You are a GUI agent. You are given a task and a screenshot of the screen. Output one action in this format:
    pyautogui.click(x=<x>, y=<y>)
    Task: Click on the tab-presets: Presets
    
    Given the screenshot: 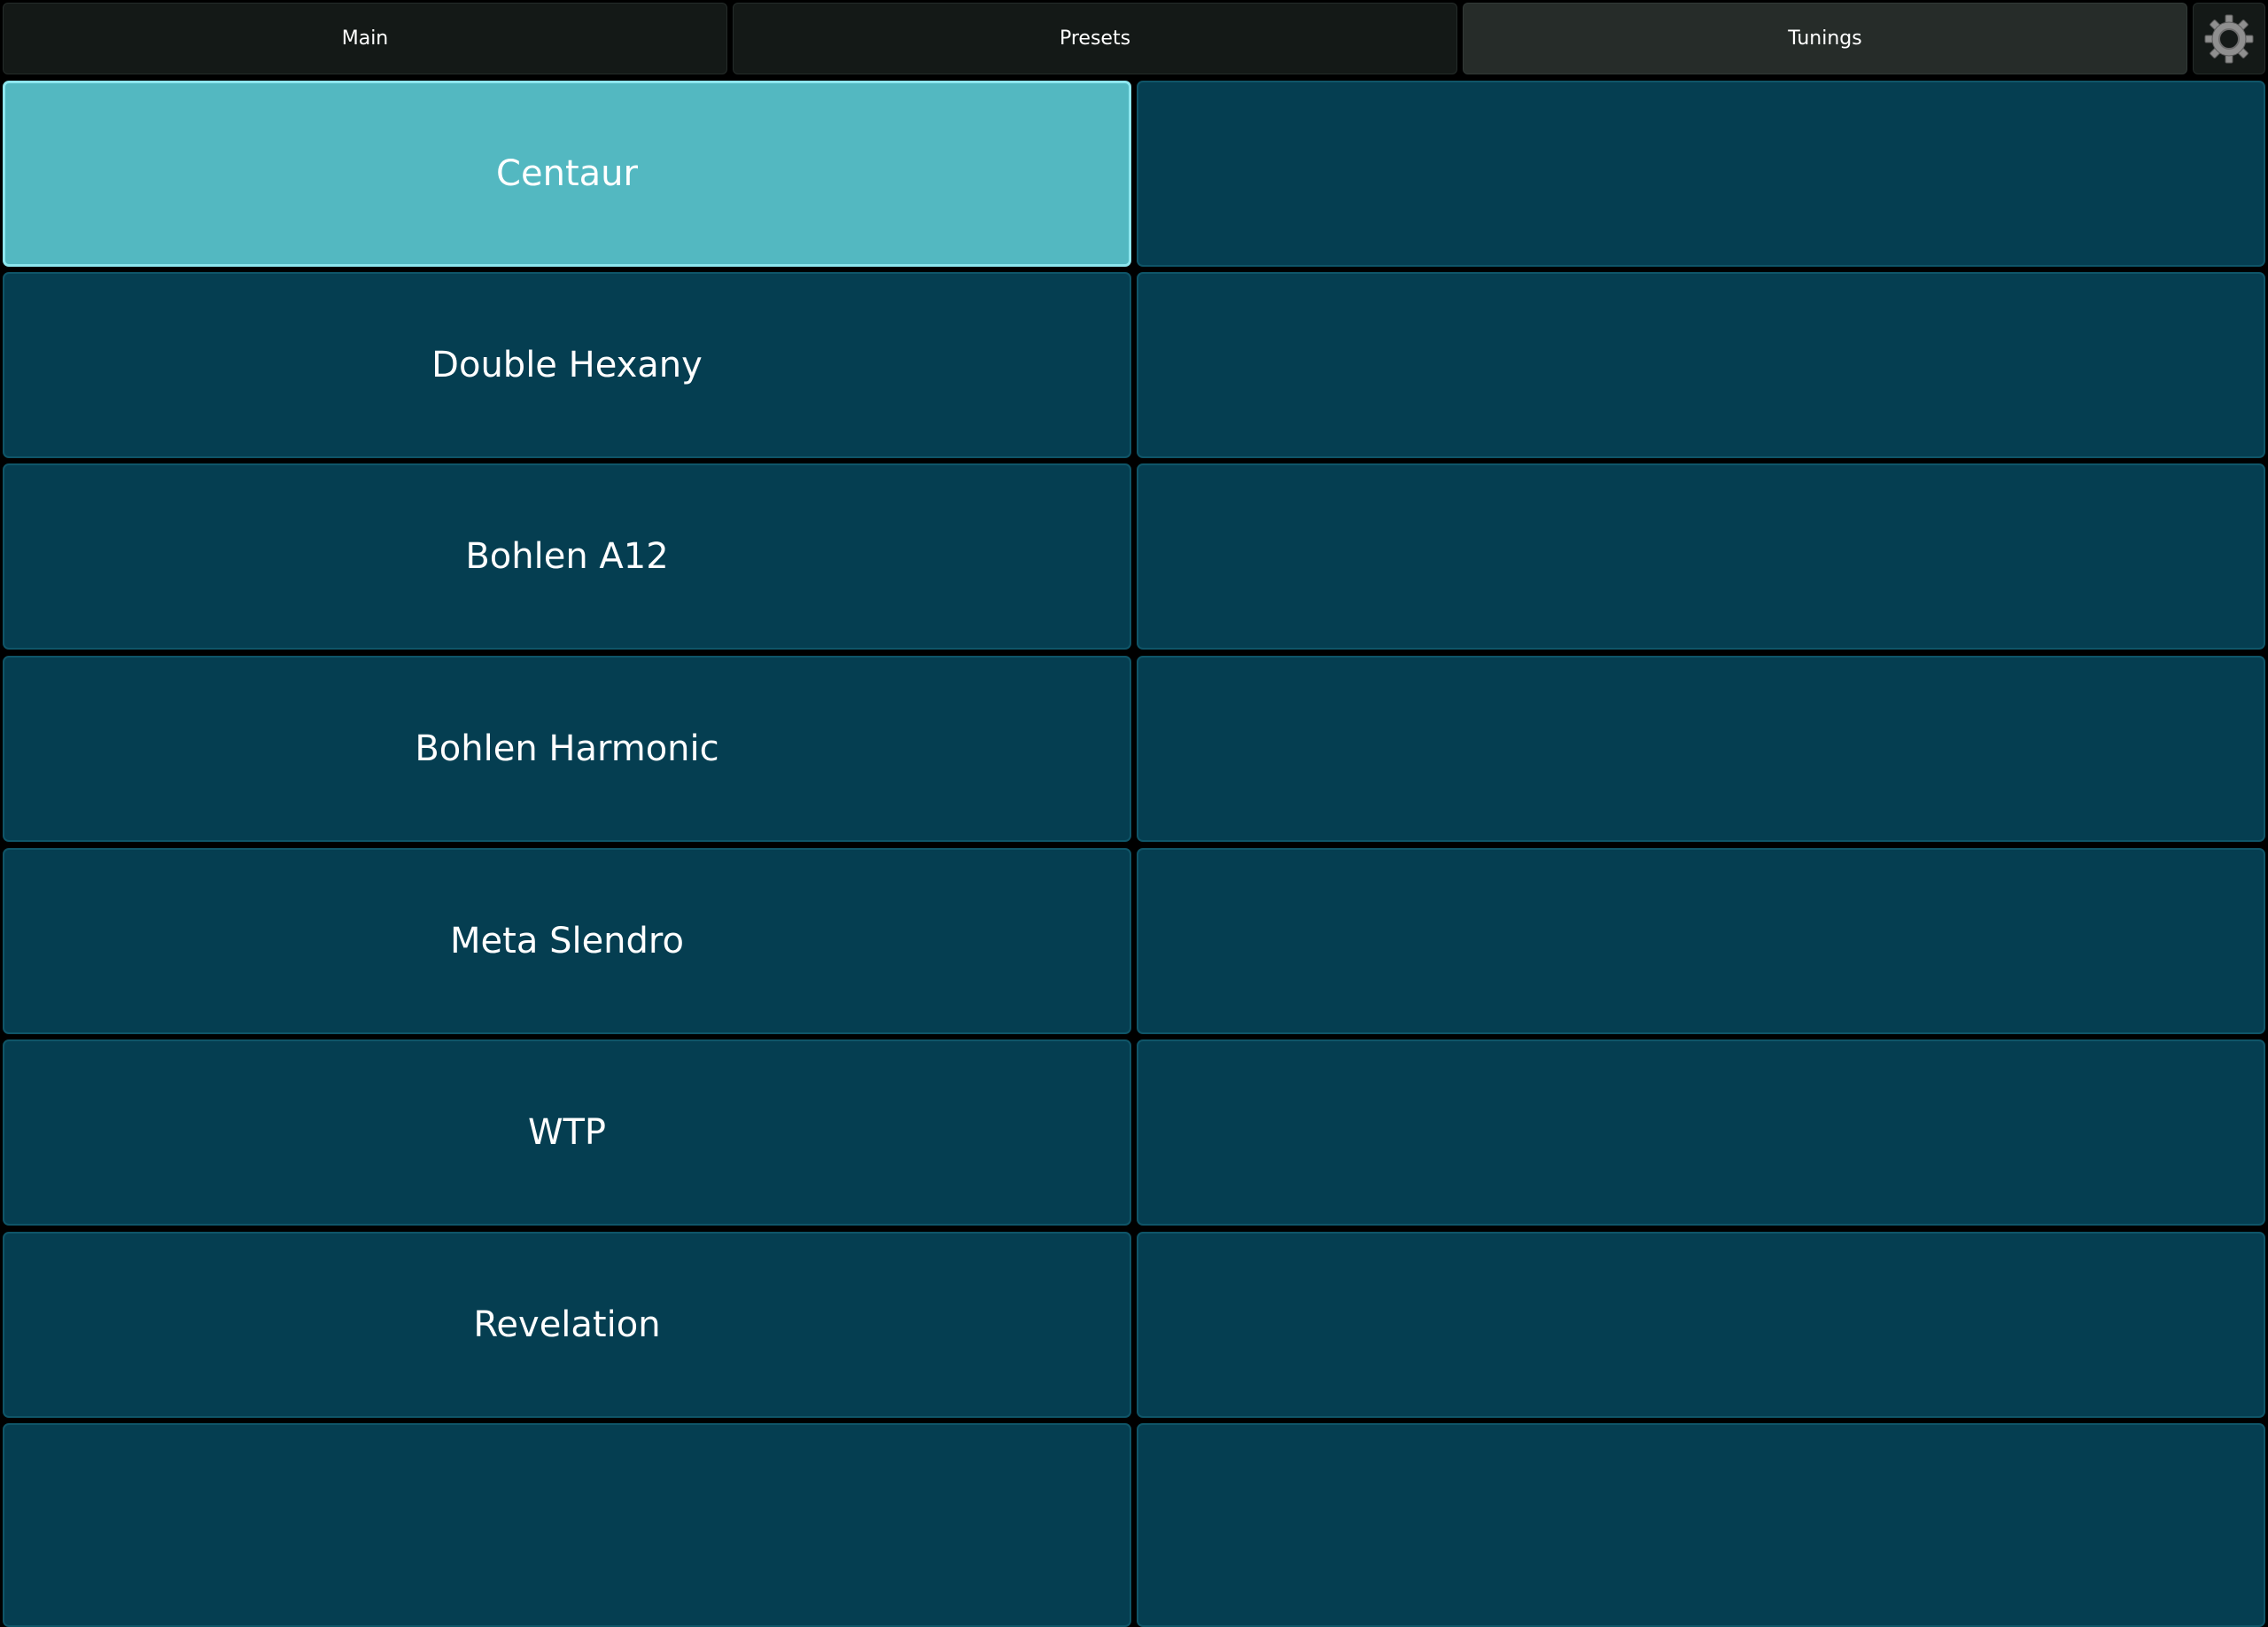 What is the action you would take?
    pyautogui.click(x=1095, y=38)
    